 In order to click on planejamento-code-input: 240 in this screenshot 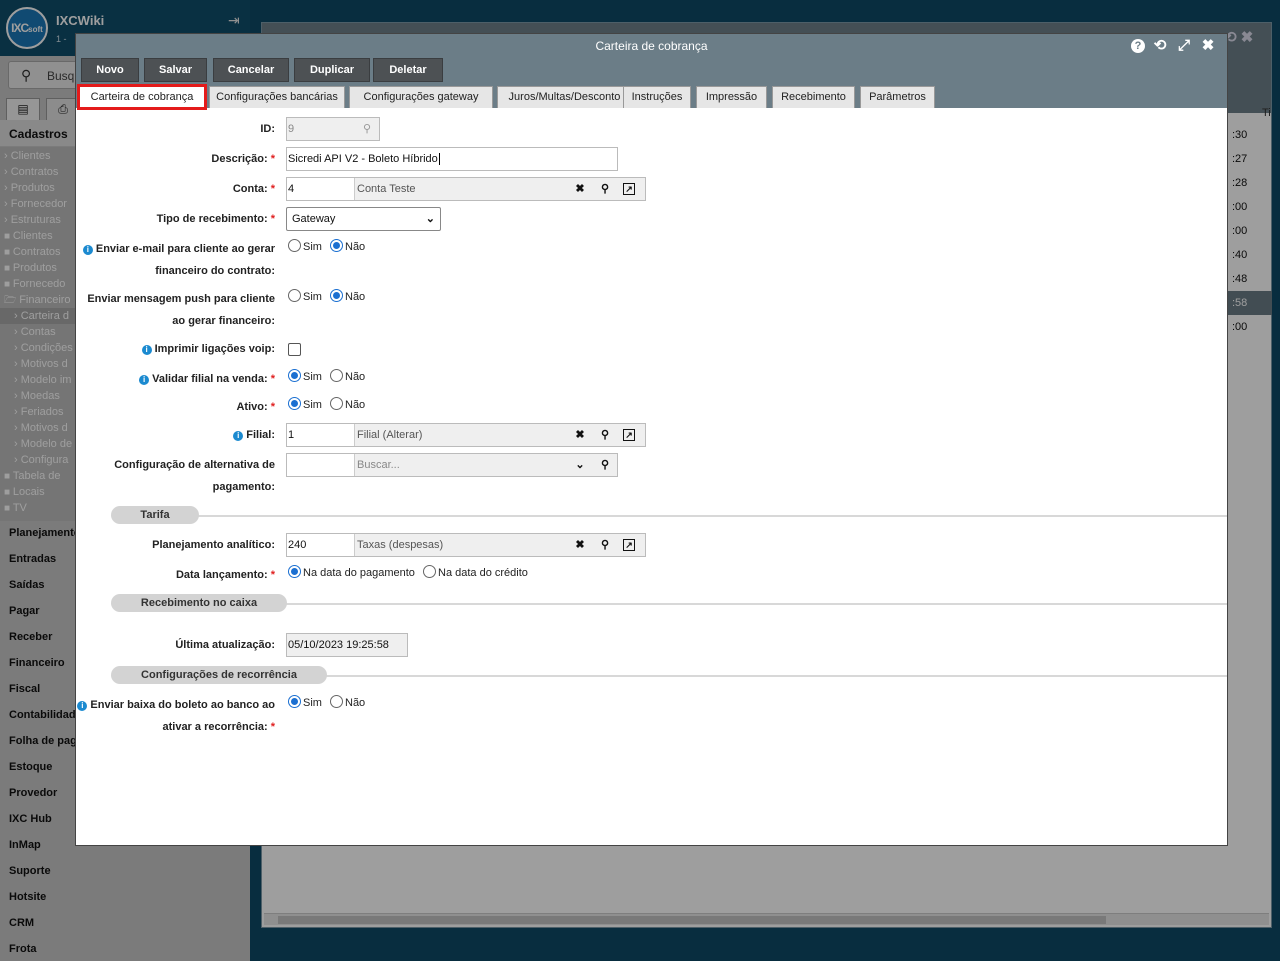, I will do `click(321, 545)`.